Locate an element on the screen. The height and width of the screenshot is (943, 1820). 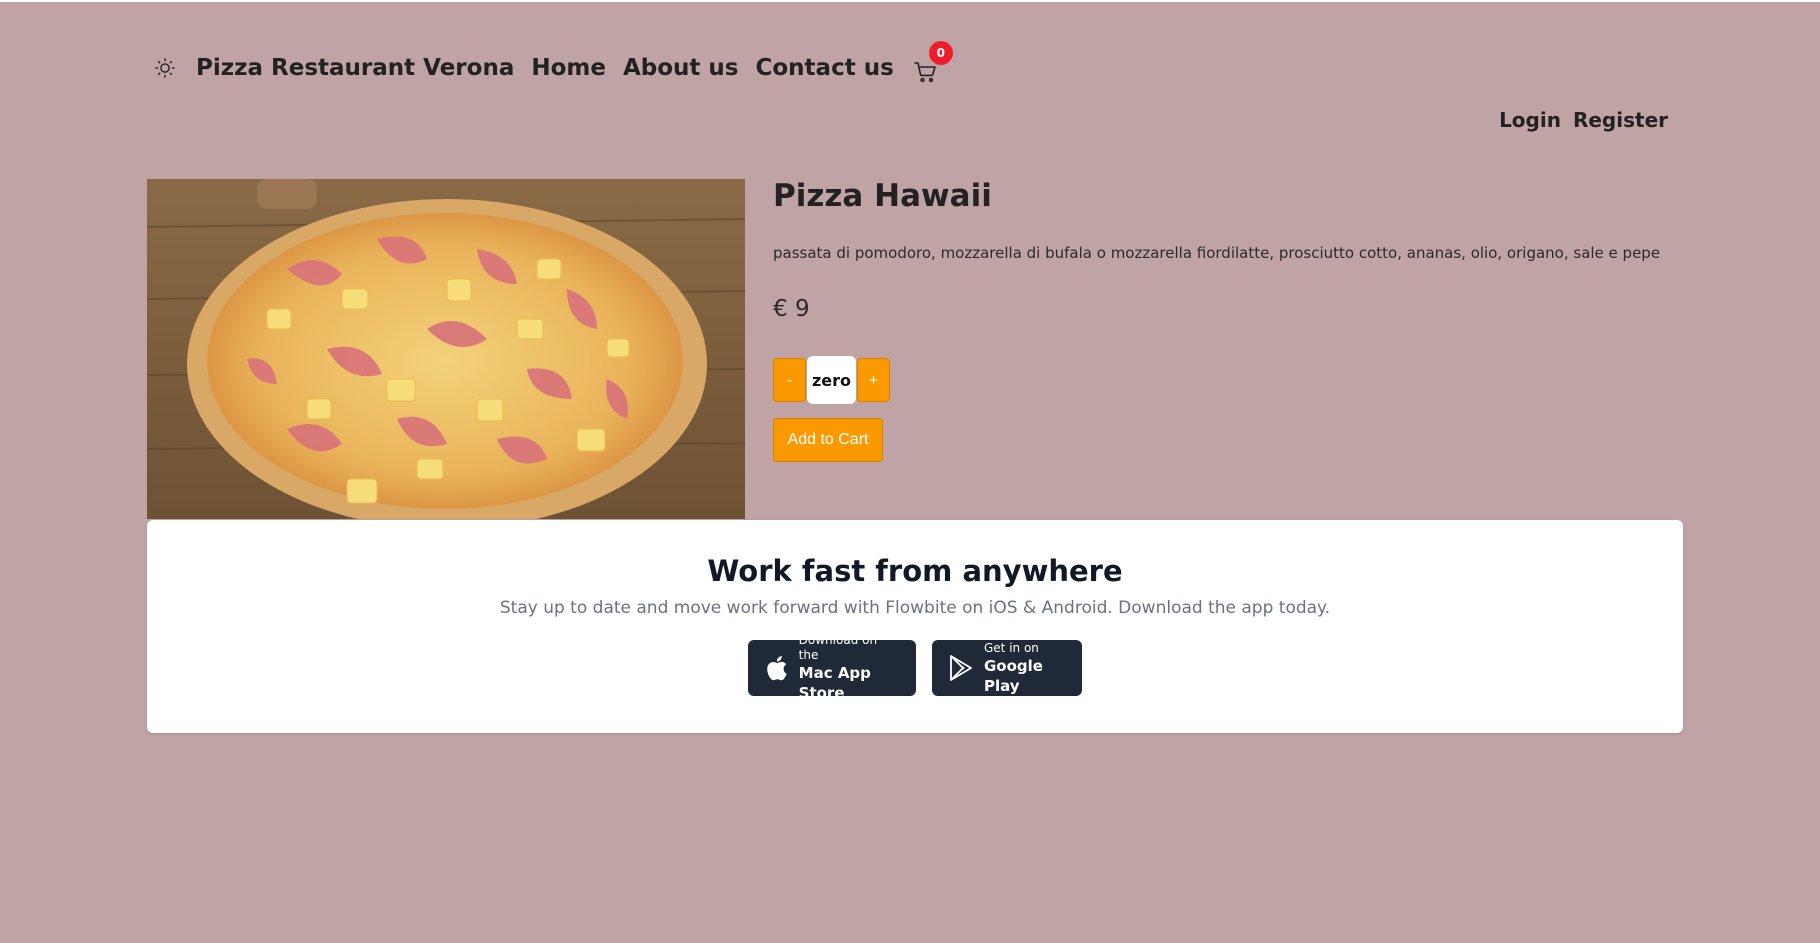
login-link: Login is located at coordinates (1530, 120).